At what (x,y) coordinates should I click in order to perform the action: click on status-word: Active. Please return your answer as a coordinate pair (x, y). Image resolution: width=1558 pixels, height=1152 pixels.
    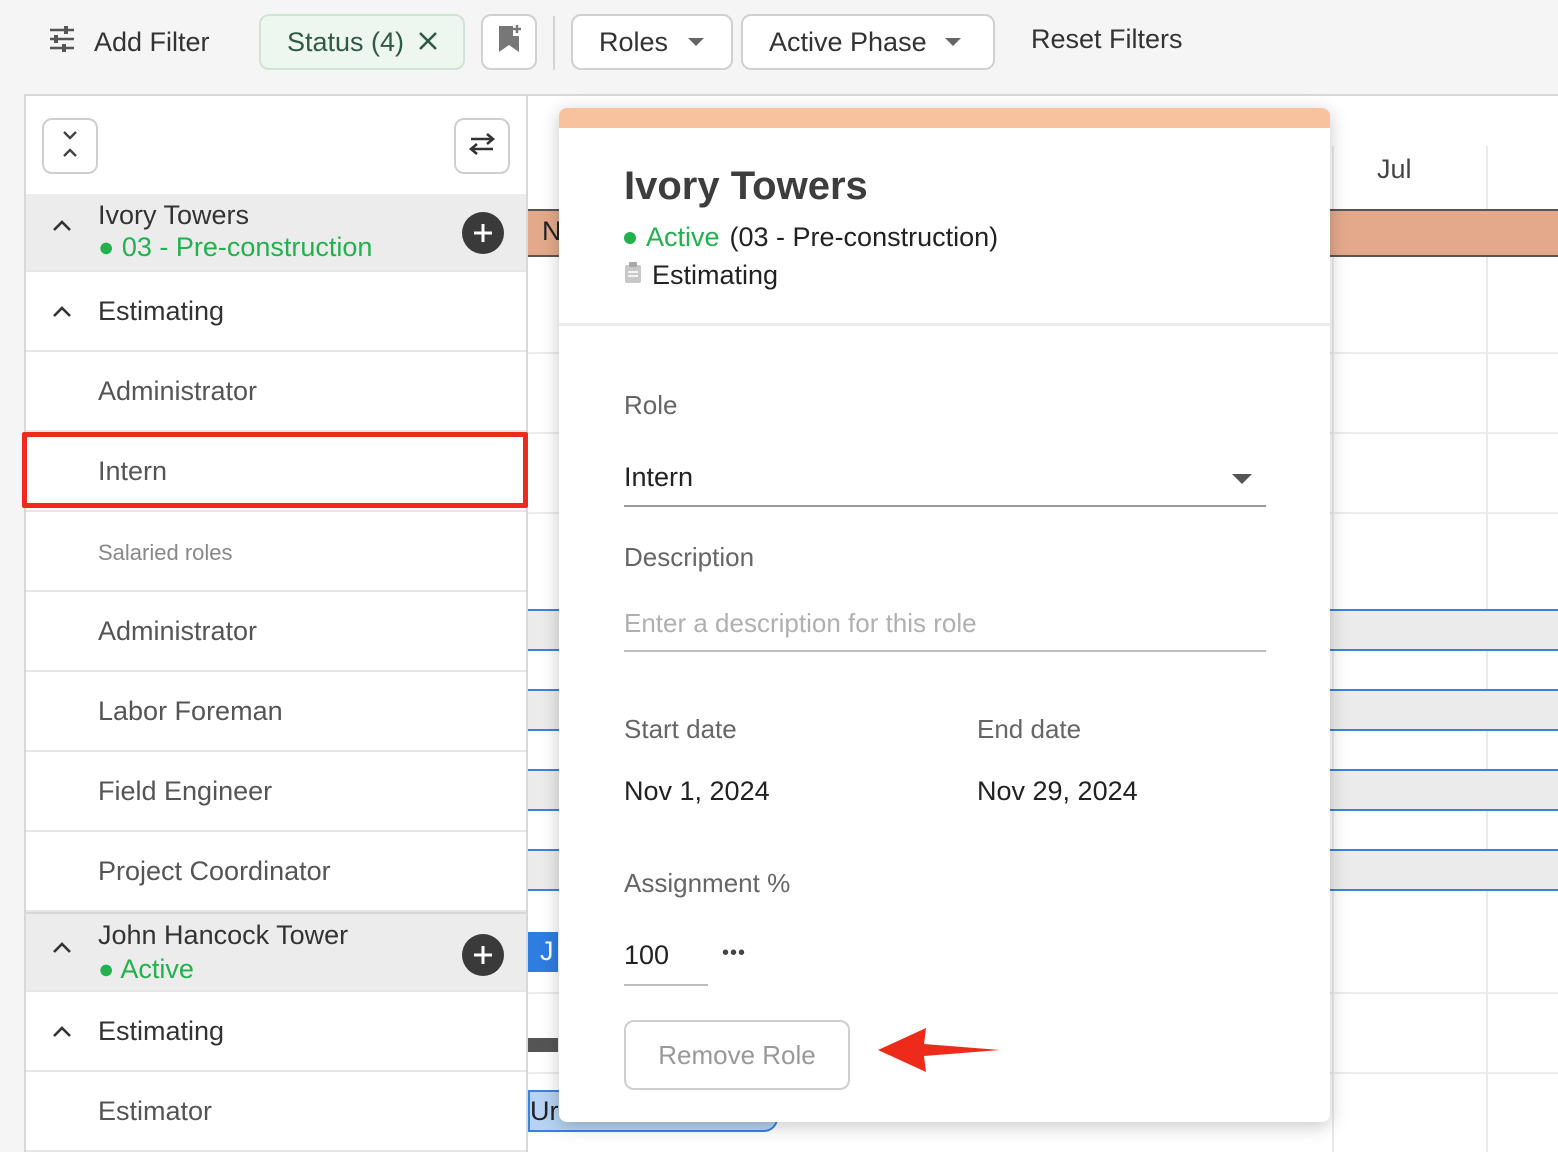
    Looking at the image, I should click on (683, 237).